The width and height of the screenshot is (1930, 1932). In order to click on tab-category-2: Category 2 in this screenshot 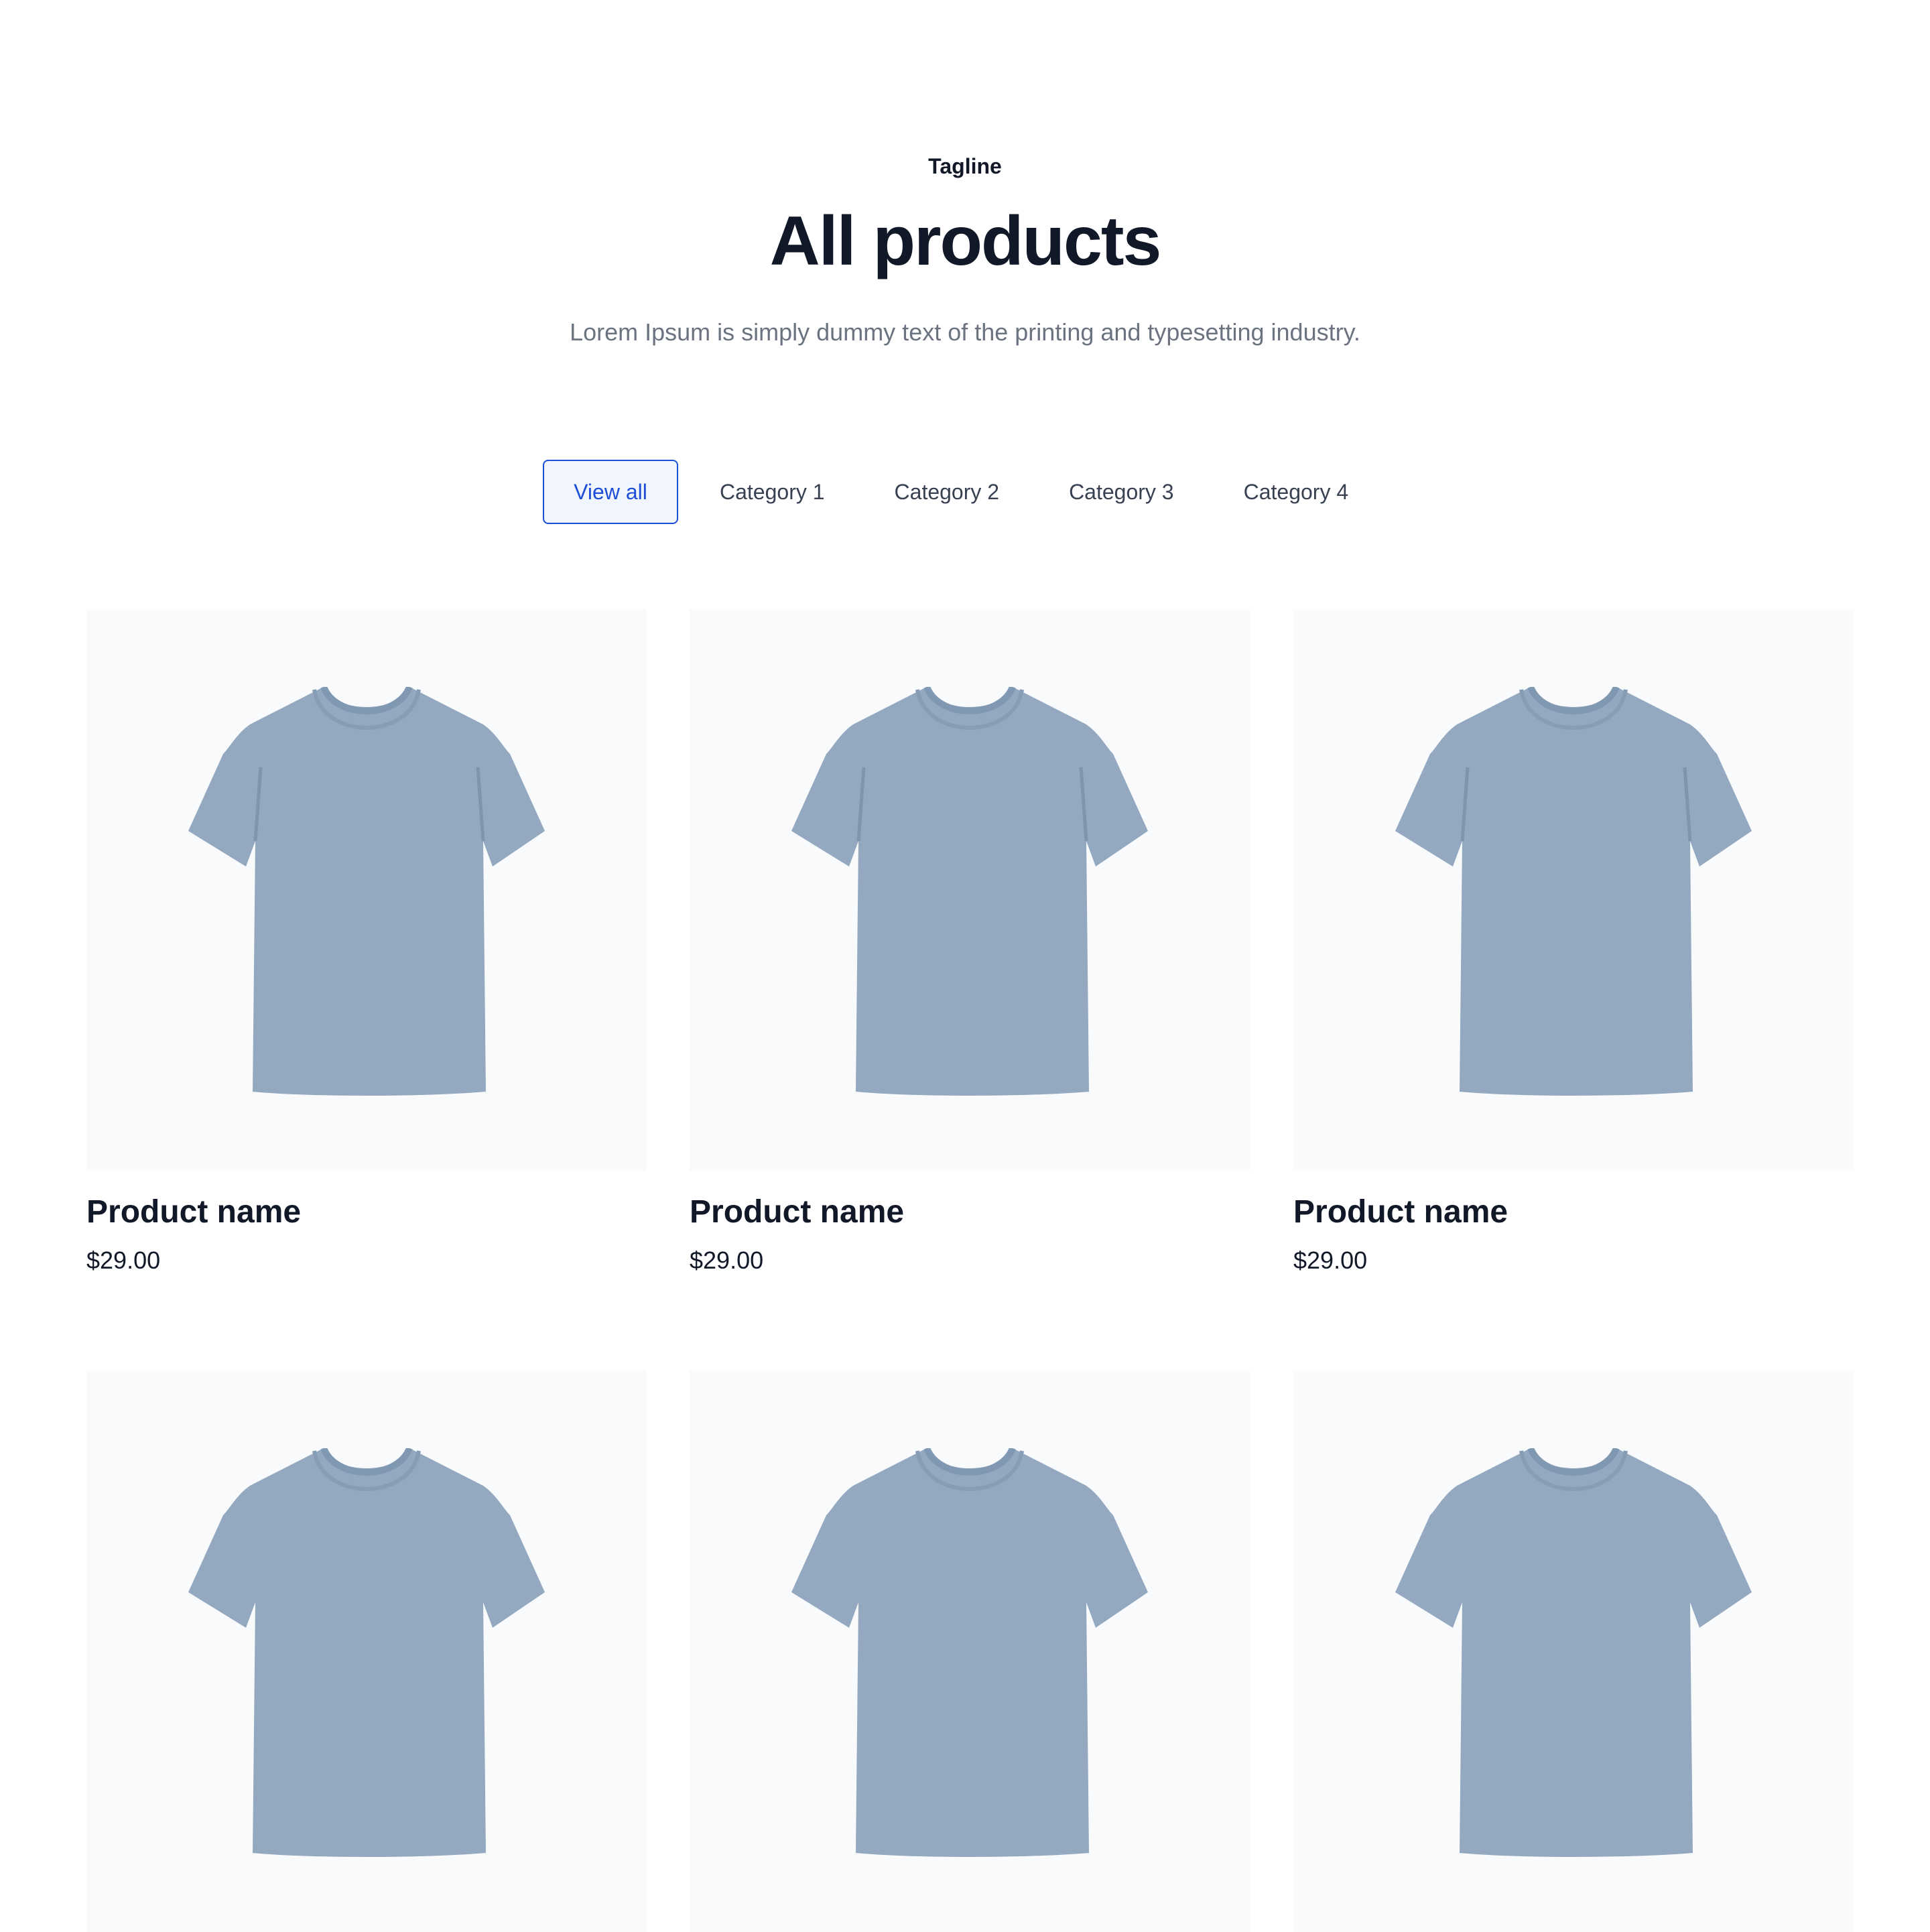, I will do `click(947, 492)`.